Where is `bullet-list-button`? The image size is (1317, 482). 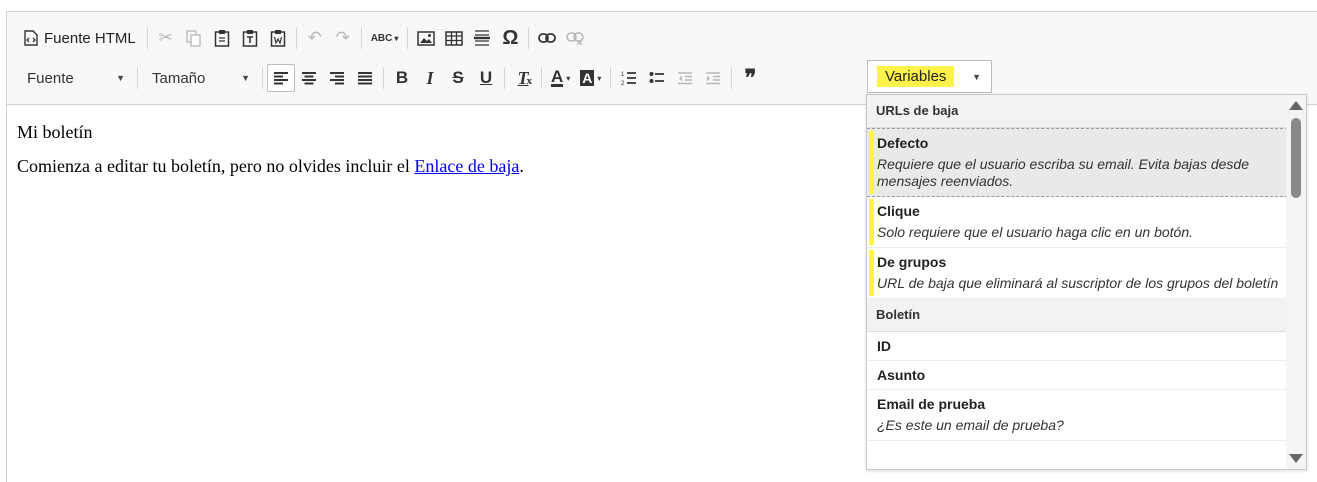
bullet-list-button is located at coordinates (657, 78).